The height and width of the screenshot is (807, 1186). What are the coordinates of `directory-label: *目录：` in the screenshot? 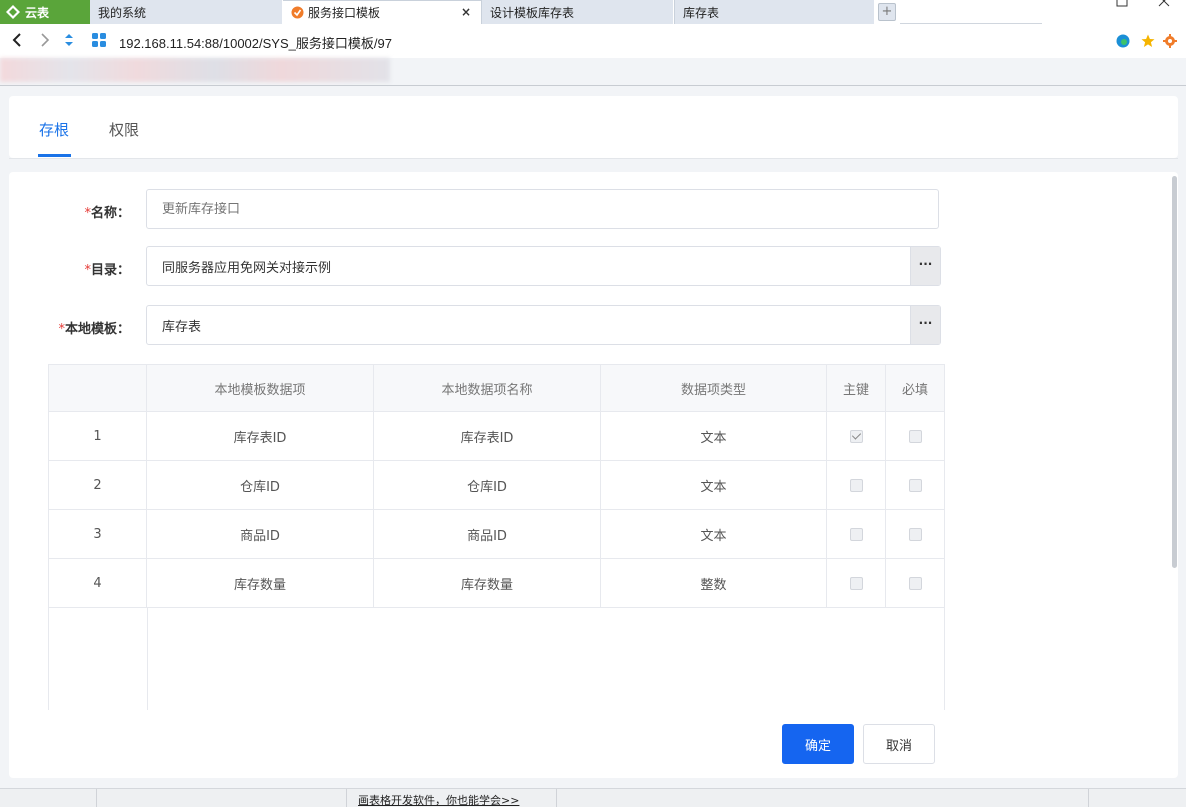 It's located at (95, 268).